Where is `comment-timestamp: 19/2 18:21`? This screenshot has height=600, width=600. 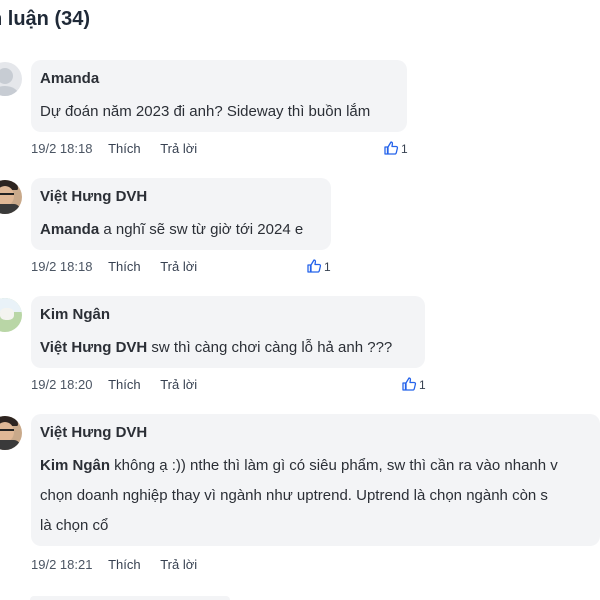 comment-timestamp: 19/2 18:21 is located at coordinates (62, 564).